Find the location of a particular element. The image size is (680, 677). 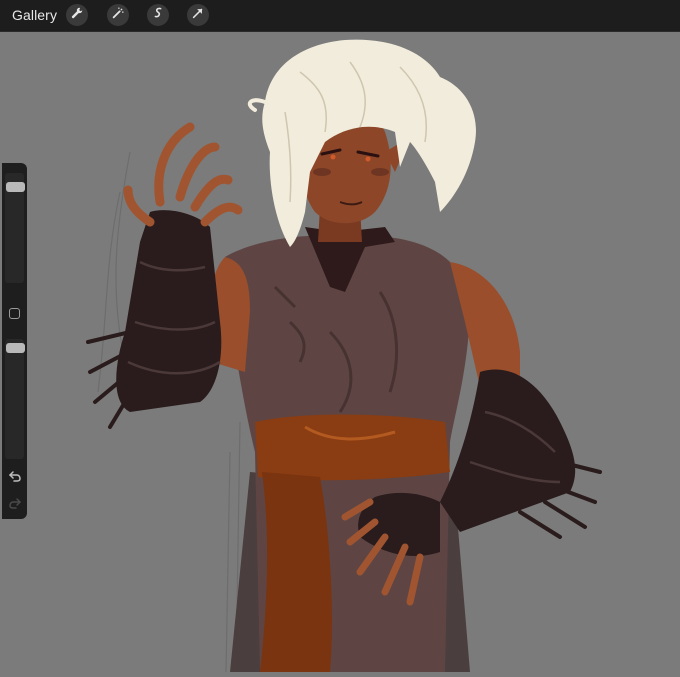

redo-icon is located at coordinates (15, 503).